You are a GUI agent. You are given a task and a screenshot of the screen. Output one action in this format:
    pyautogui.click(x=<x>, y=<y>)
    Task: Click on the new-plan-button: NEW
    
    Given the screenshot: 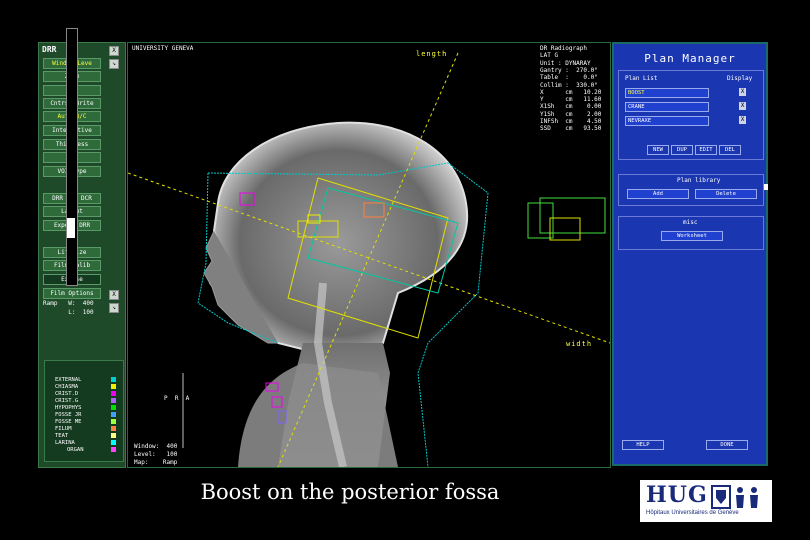 What is the action you would take?
    pyautogui.click(x=658, y=150)
    